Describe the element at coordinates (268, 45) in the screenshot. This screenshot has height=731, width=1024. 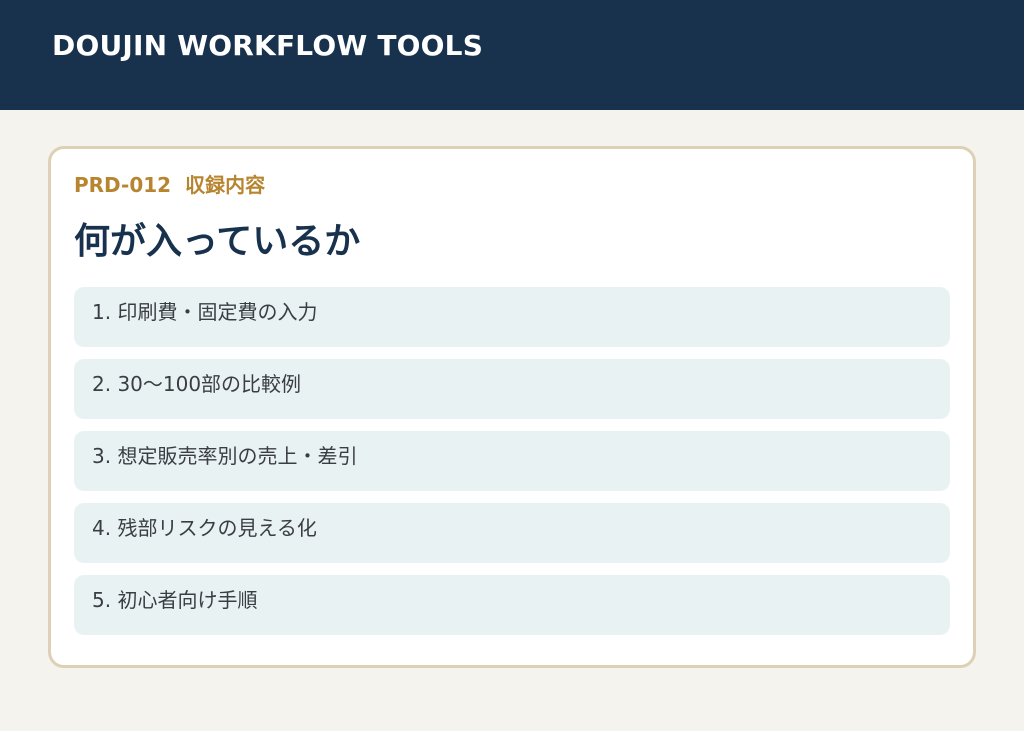
I see `site-title: DOUJIN WORKFLOW TOOLS` at that location.